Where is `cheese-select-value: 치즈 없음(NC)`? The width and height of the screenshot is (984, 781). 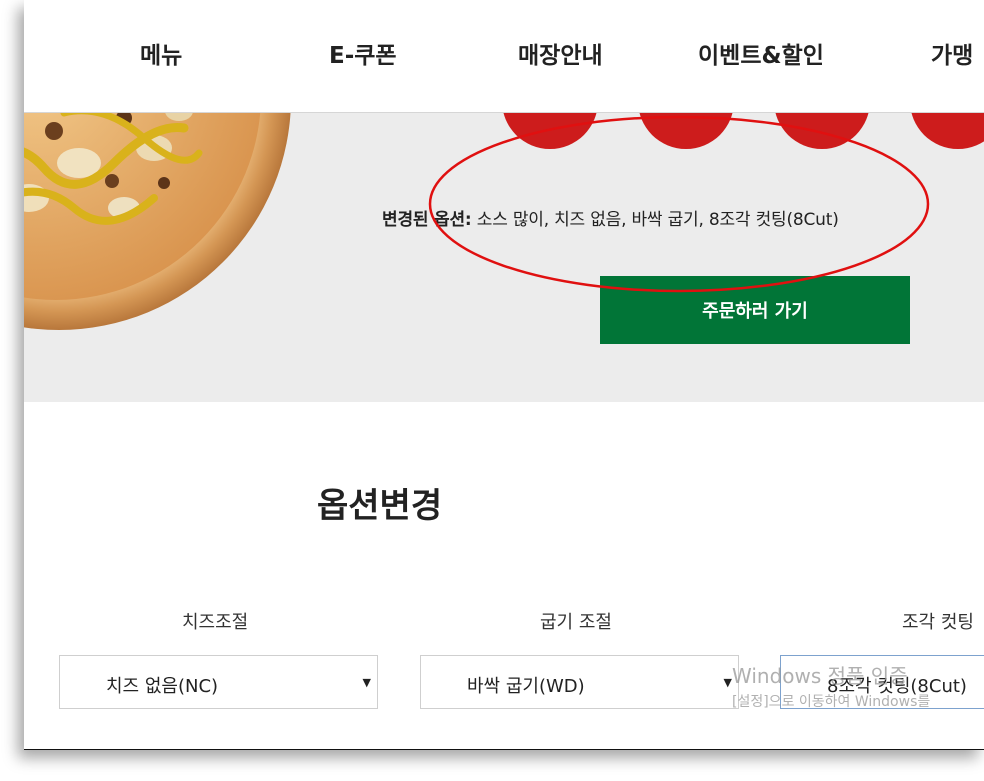 cheese-select-value: 치즈 없음(NC) is located at coordinates (162, 686).